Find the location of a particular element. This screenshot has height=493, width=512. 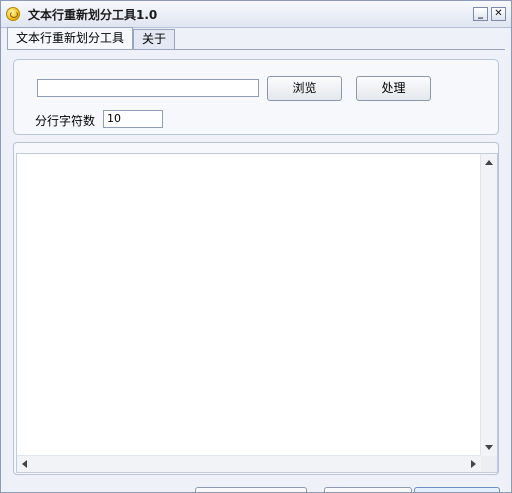

scroll-right-icon is located at coordinates (473, 464).